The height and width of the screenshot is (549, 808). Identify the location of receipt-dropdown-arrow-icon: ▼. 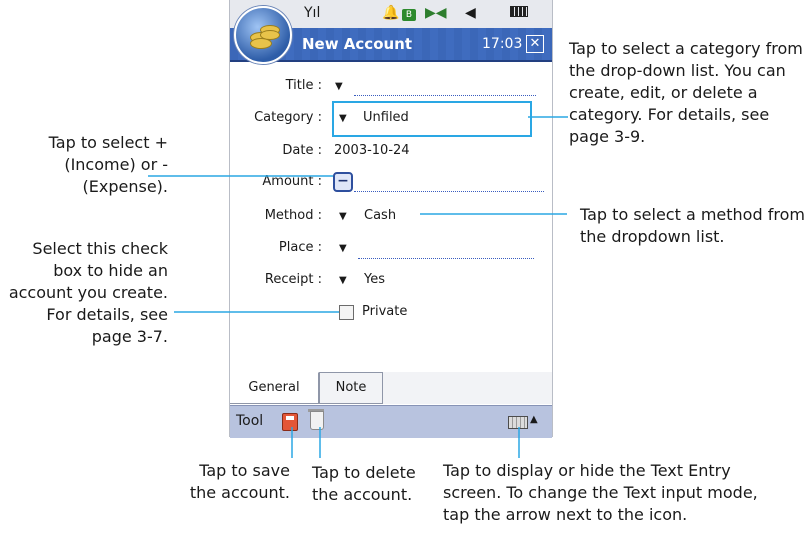
(343, 280).